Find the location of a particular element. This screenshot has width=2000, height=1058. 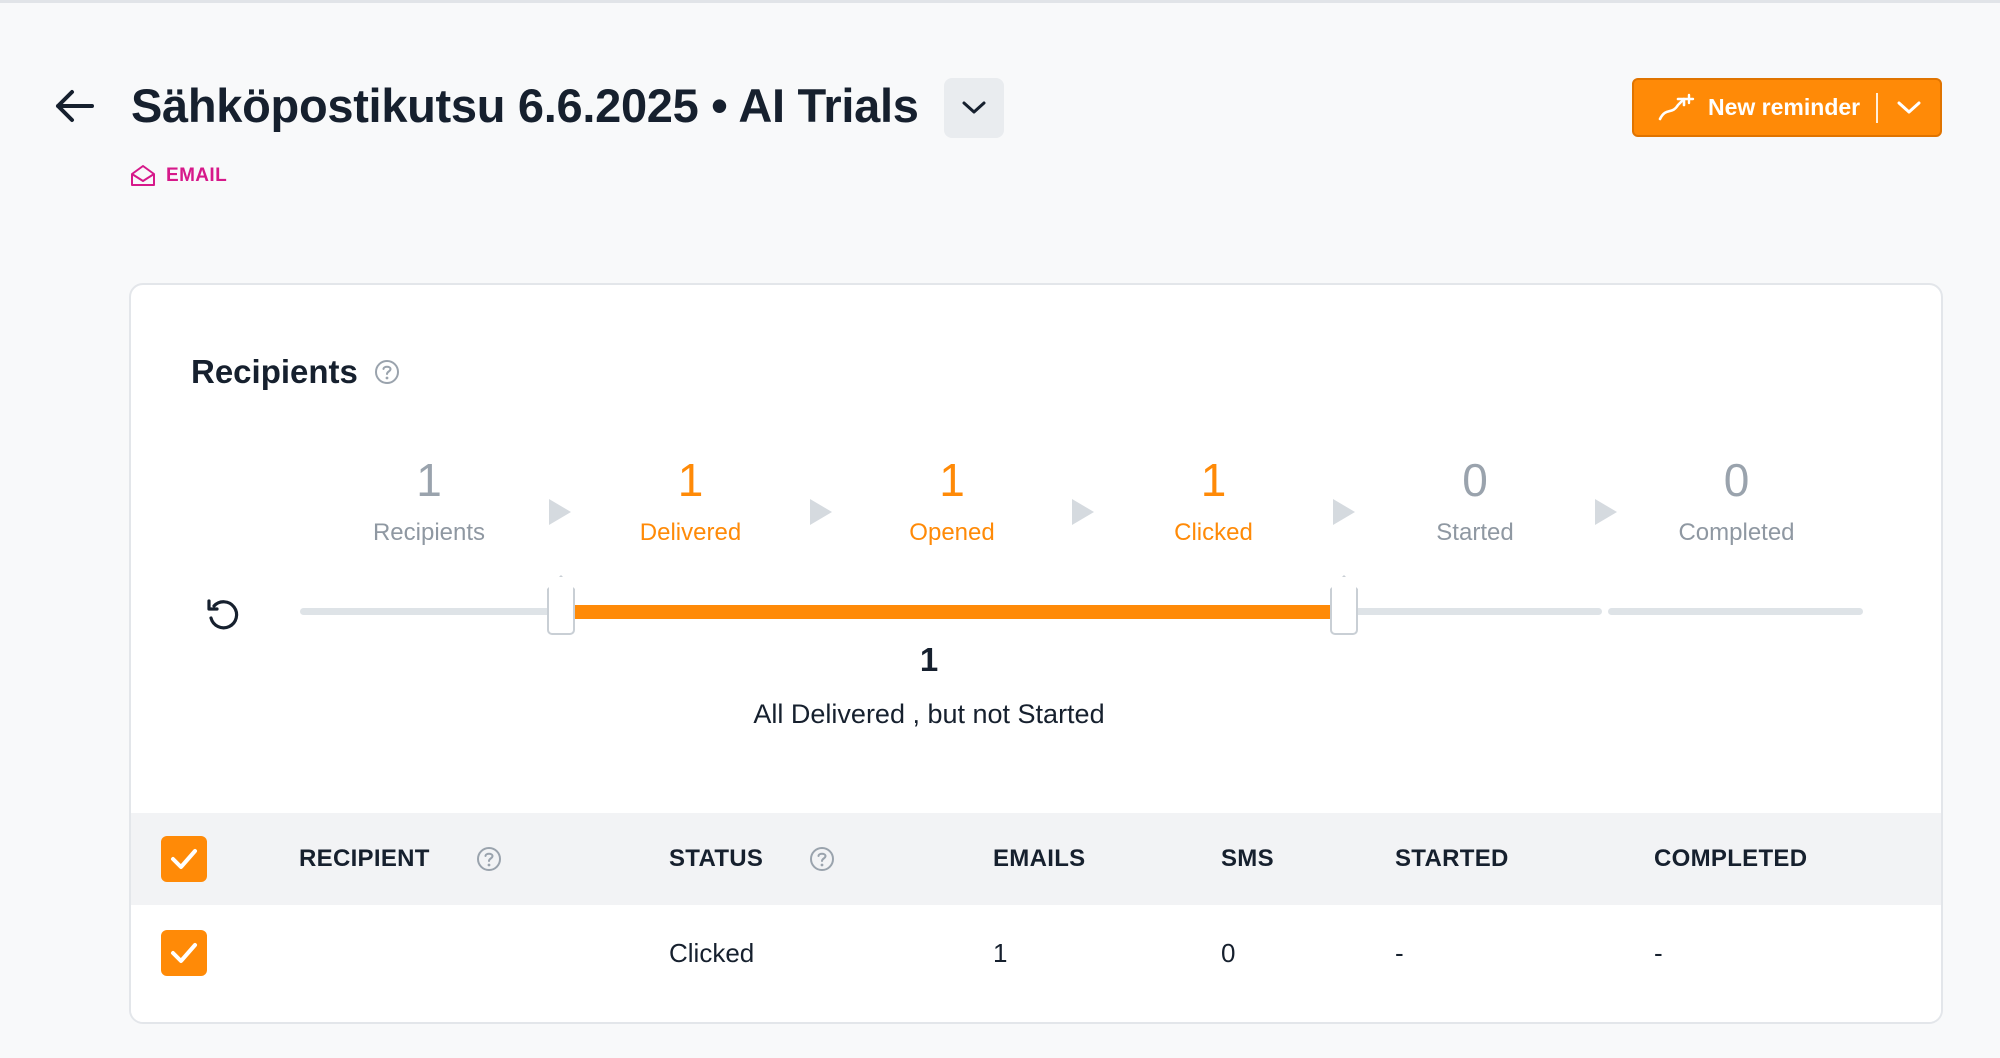

column-sms-label: SMS is located at coordinates (1247, 858).